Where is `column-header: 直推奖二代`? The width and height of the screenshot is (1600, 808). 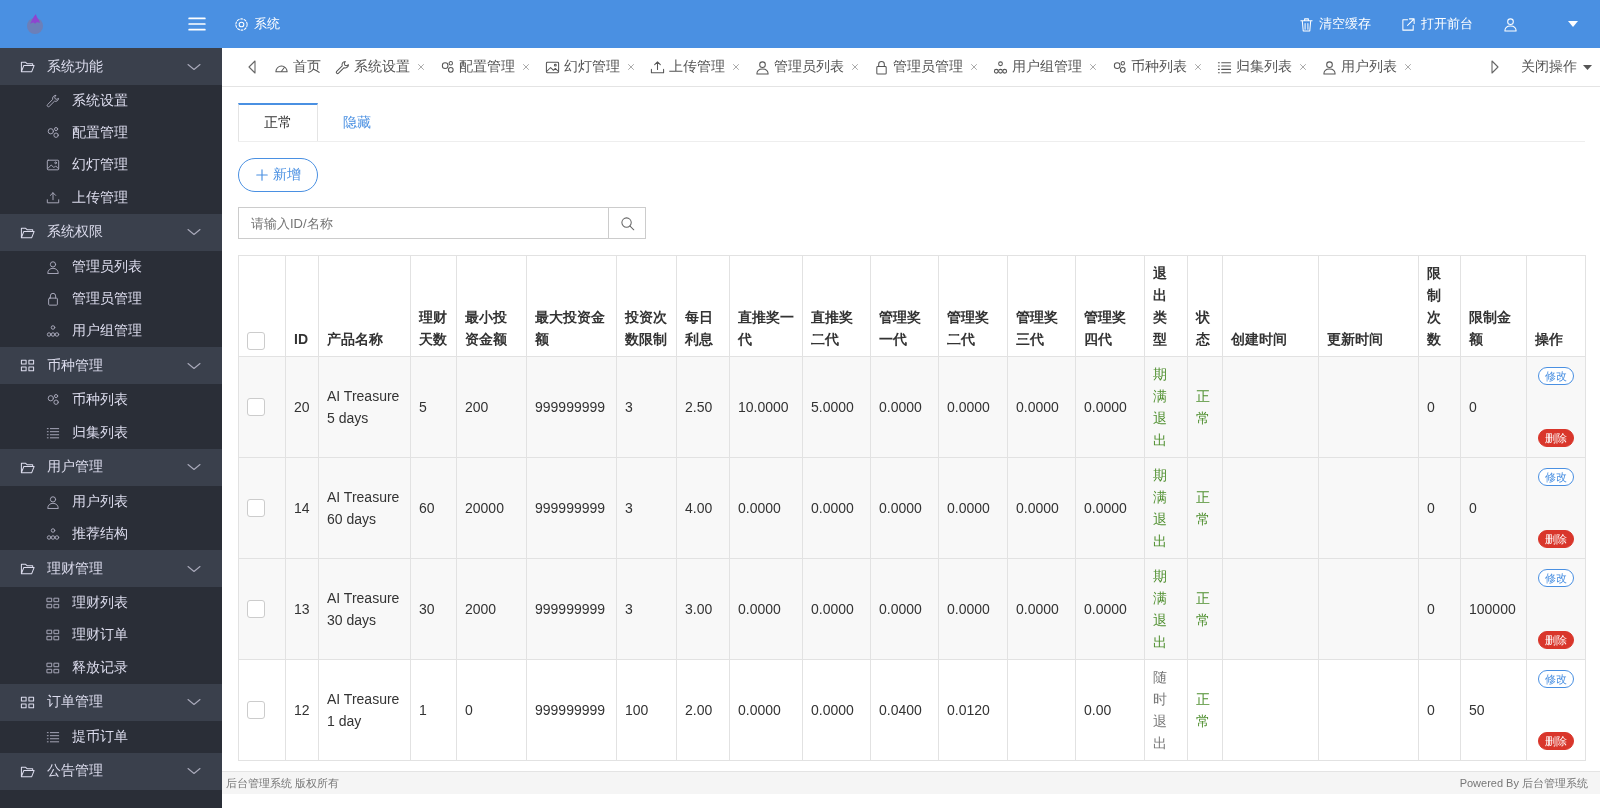
column-header: 直推奖二代 is located at coordinates (832, 328).